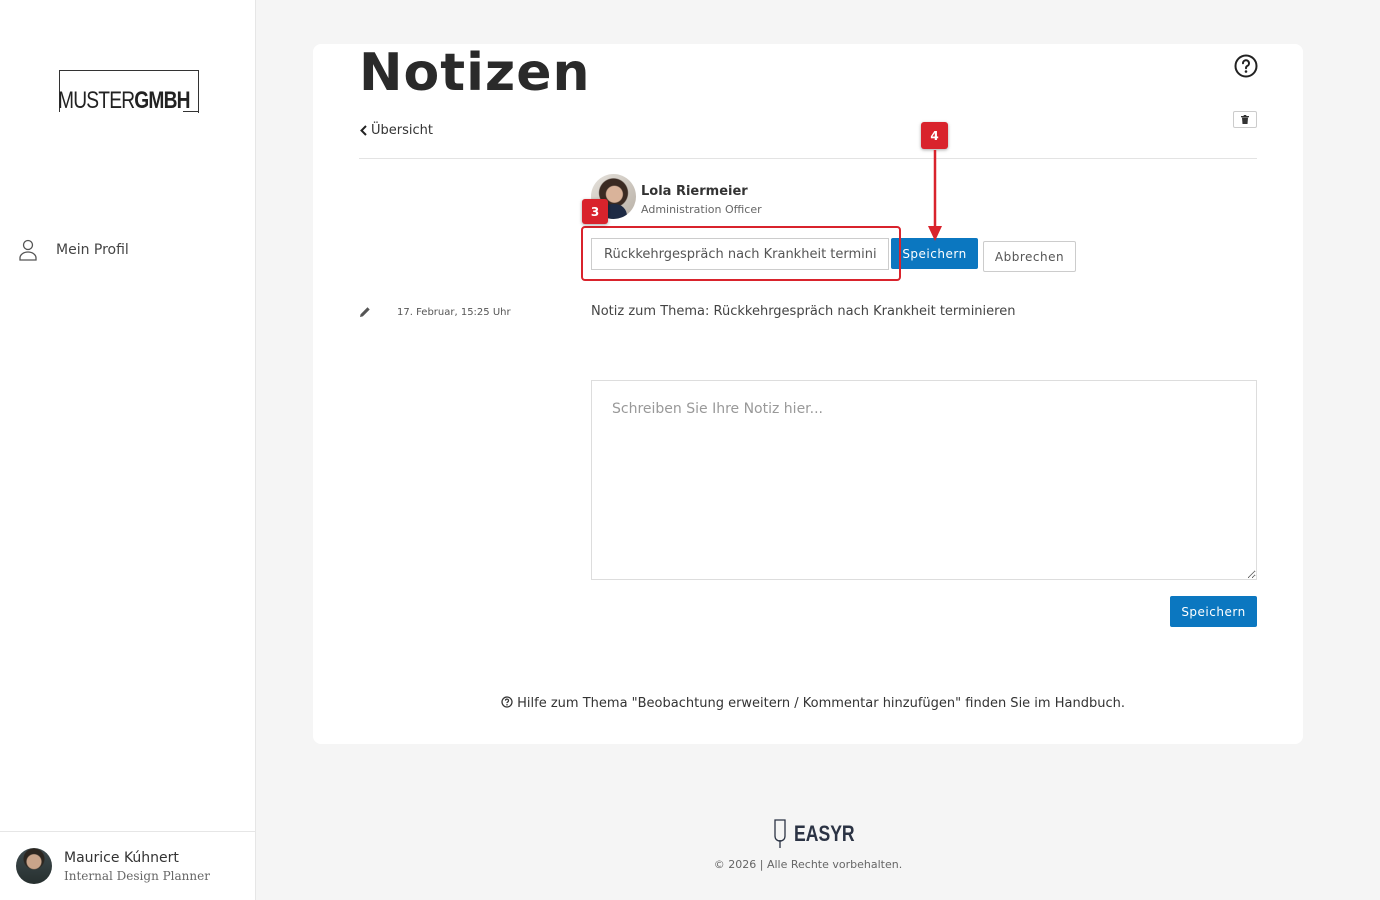  I want to click on sidebar-item-label: Mein Profil, so click(92, 250).